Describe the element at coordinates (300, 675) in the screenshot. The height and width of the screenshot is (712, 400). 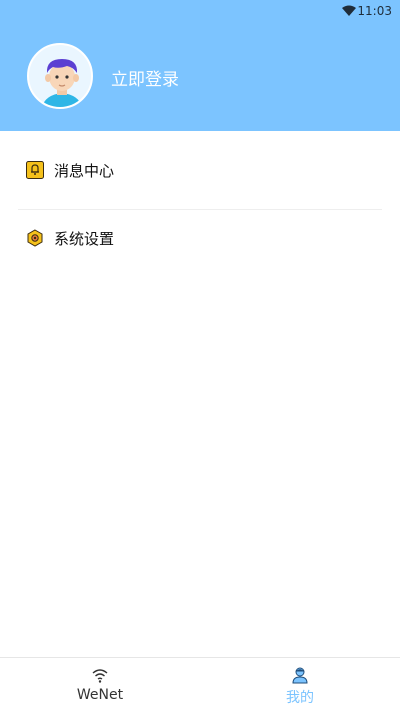
I see `user-icon` at that location.